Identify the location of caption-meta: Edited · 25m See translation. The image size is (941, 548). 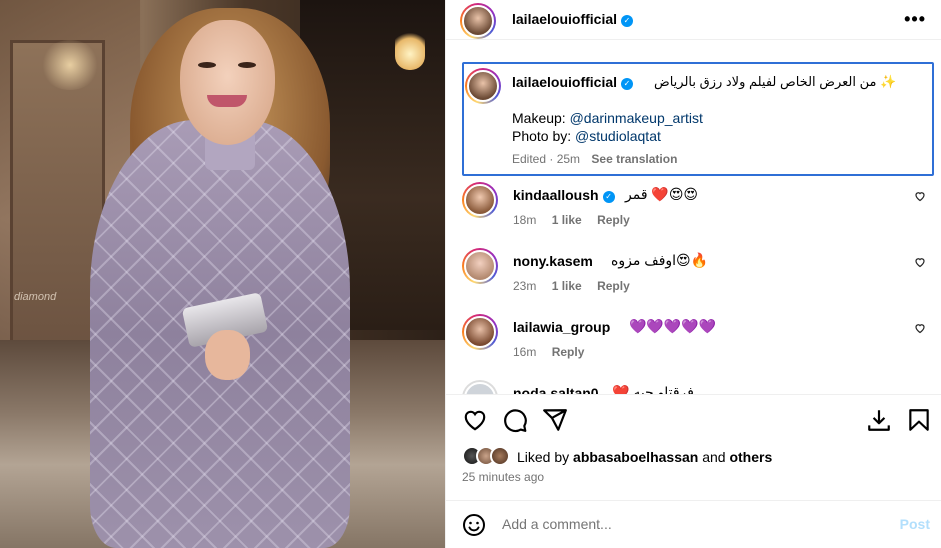
(595, 159).